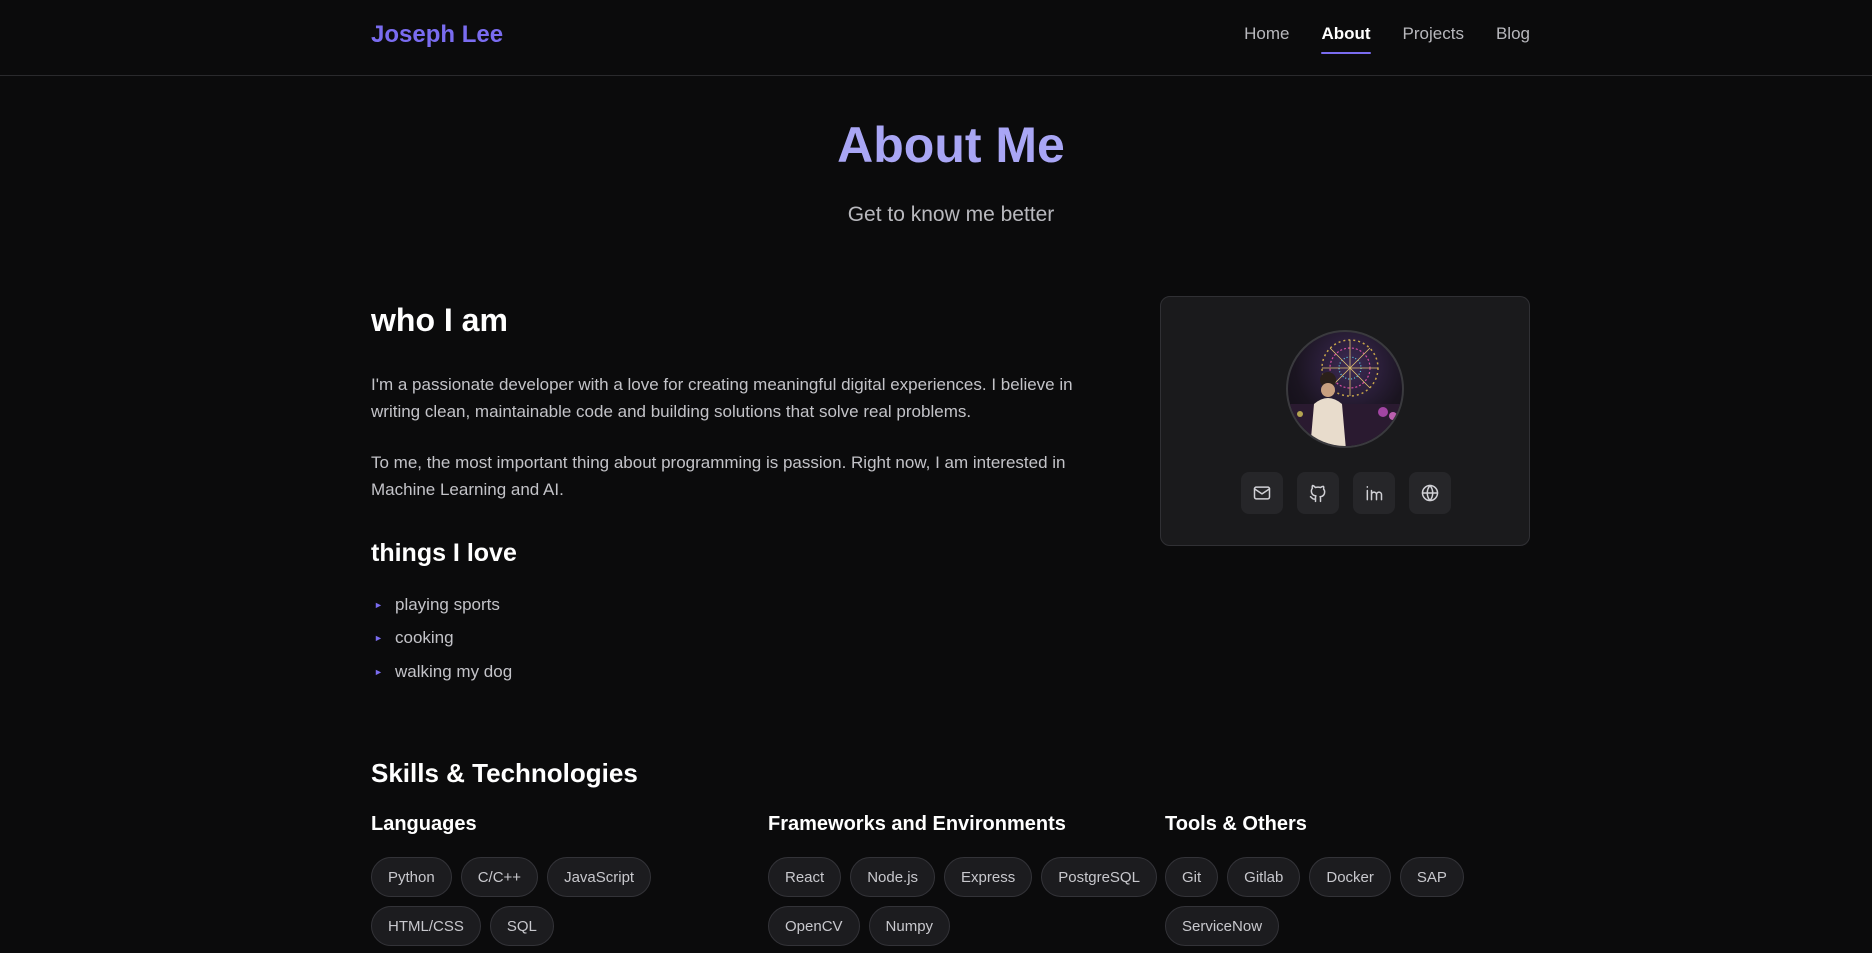  I want to click on skill-group-title: Tools & Others, so click(1236, 824).